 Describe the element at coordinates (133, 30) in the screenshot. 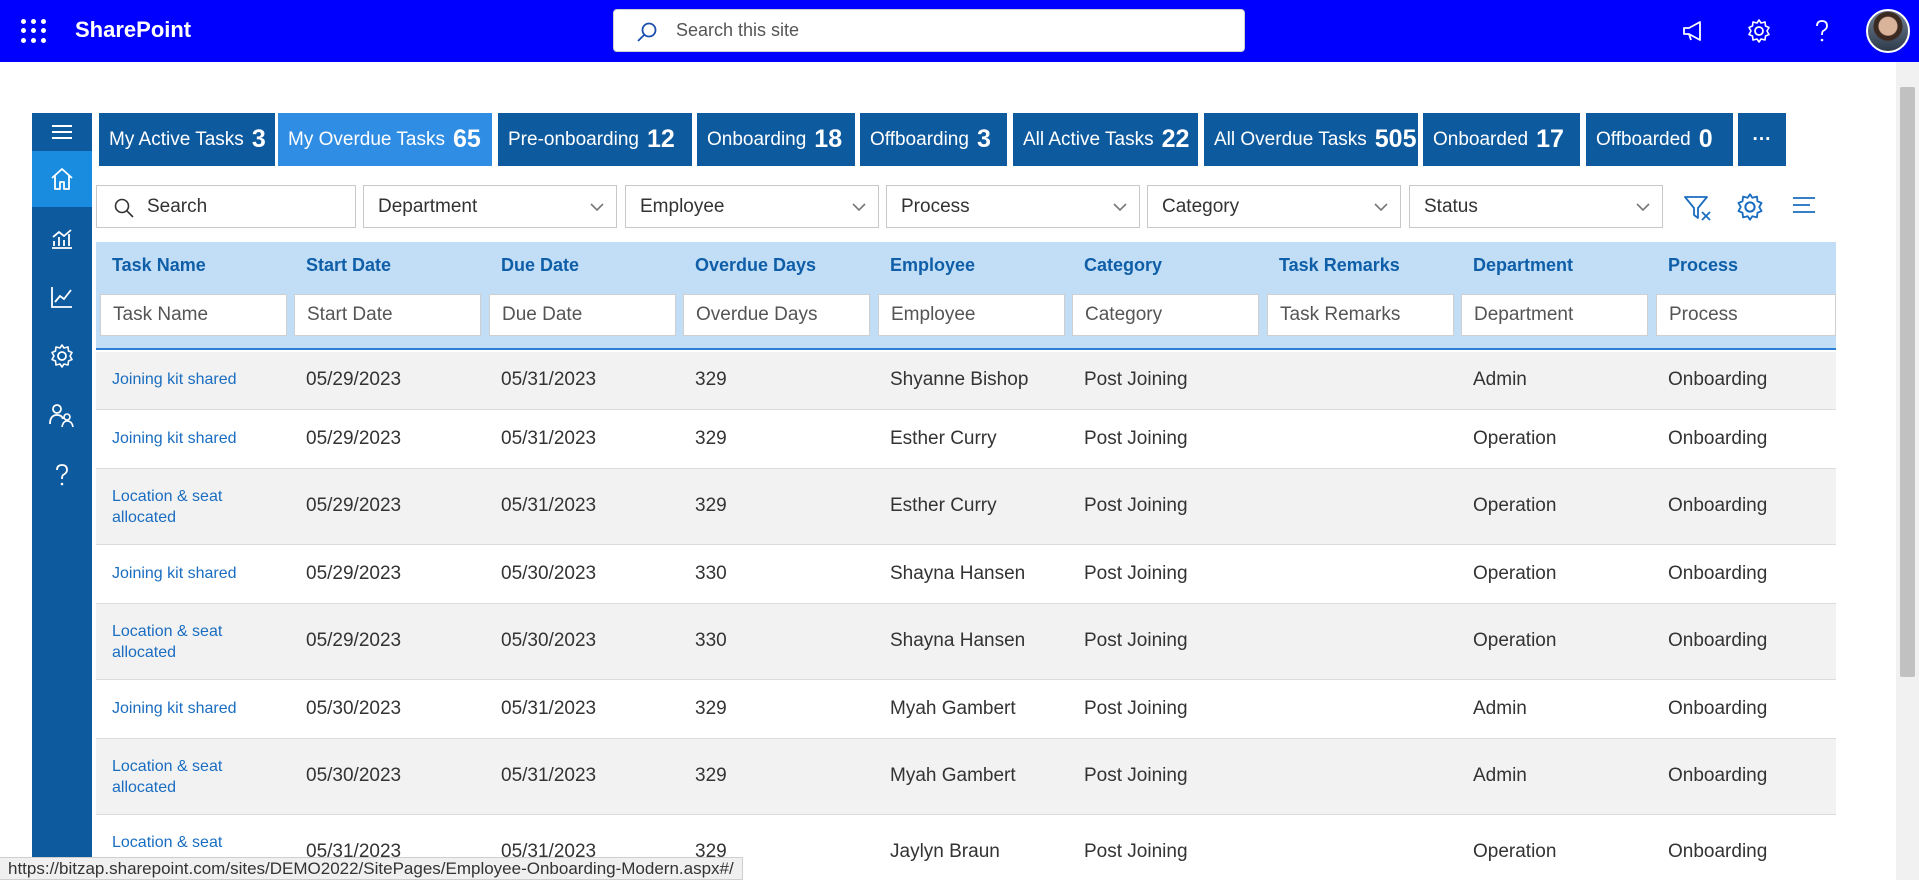

I see `brand-title: SharePoint` at that location.